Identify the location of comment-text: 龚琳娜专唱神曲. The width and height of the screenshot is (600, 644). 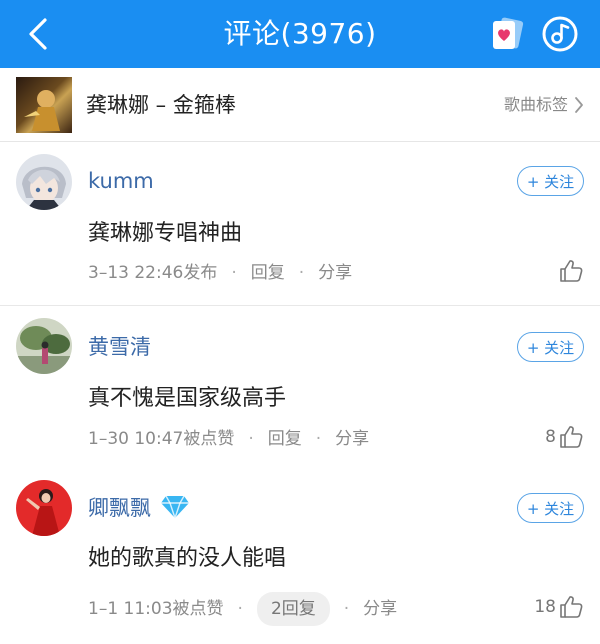
(165, 234).